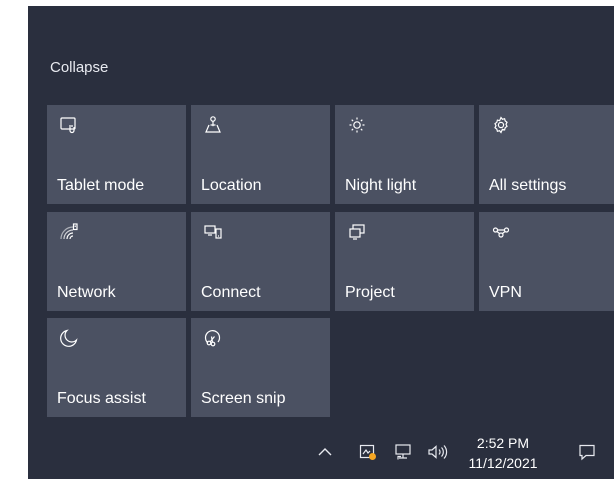 Image resolution: width=614 pixels, height=479 pixels. What do you see at coordinates (231, 185) in the screenshot?
I see `tile-label: Location` at bounding box center [231, 185].